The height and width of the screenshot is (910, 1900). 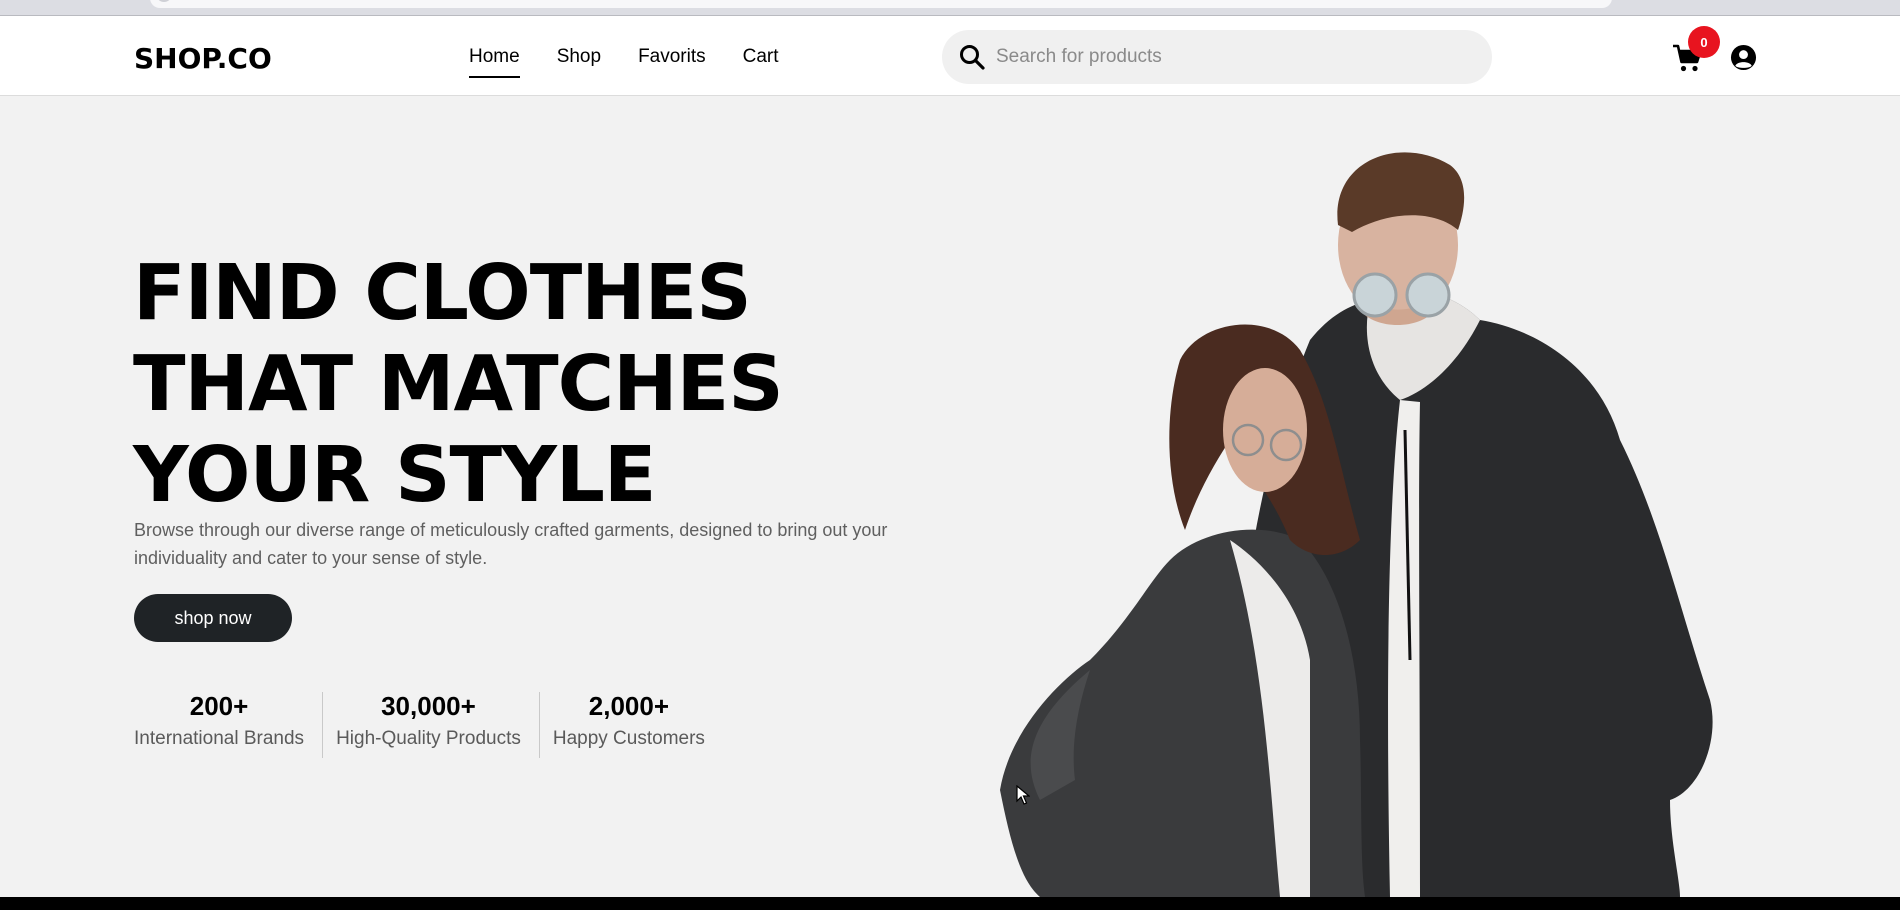 I want to click on stat-label: Happy Customers, so click(x=628, y=738).